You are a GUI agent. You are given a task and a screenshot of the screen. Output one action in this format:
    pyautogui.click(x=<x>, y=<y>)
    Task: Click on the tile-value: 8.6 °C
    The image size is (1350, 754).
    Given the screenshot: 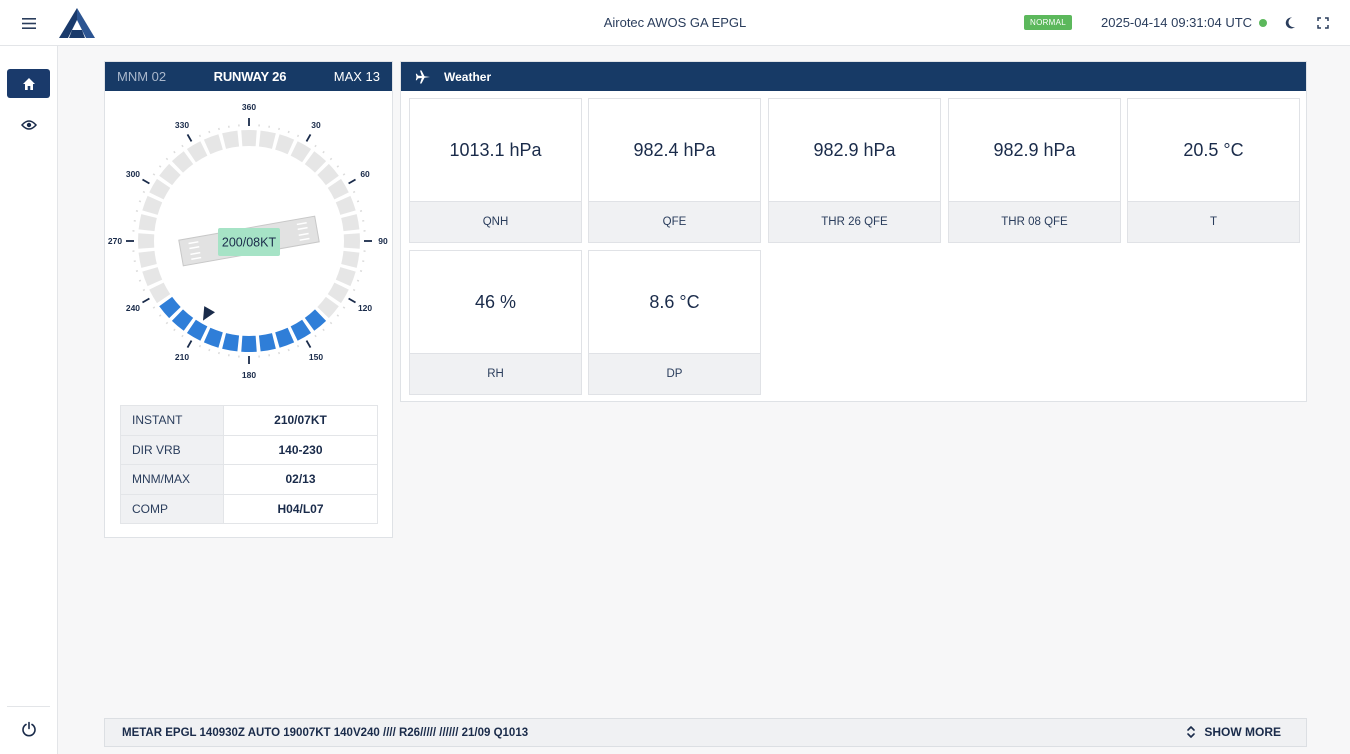 What is the action you would take?
    pyautogui.click(x=674, y=302)
    